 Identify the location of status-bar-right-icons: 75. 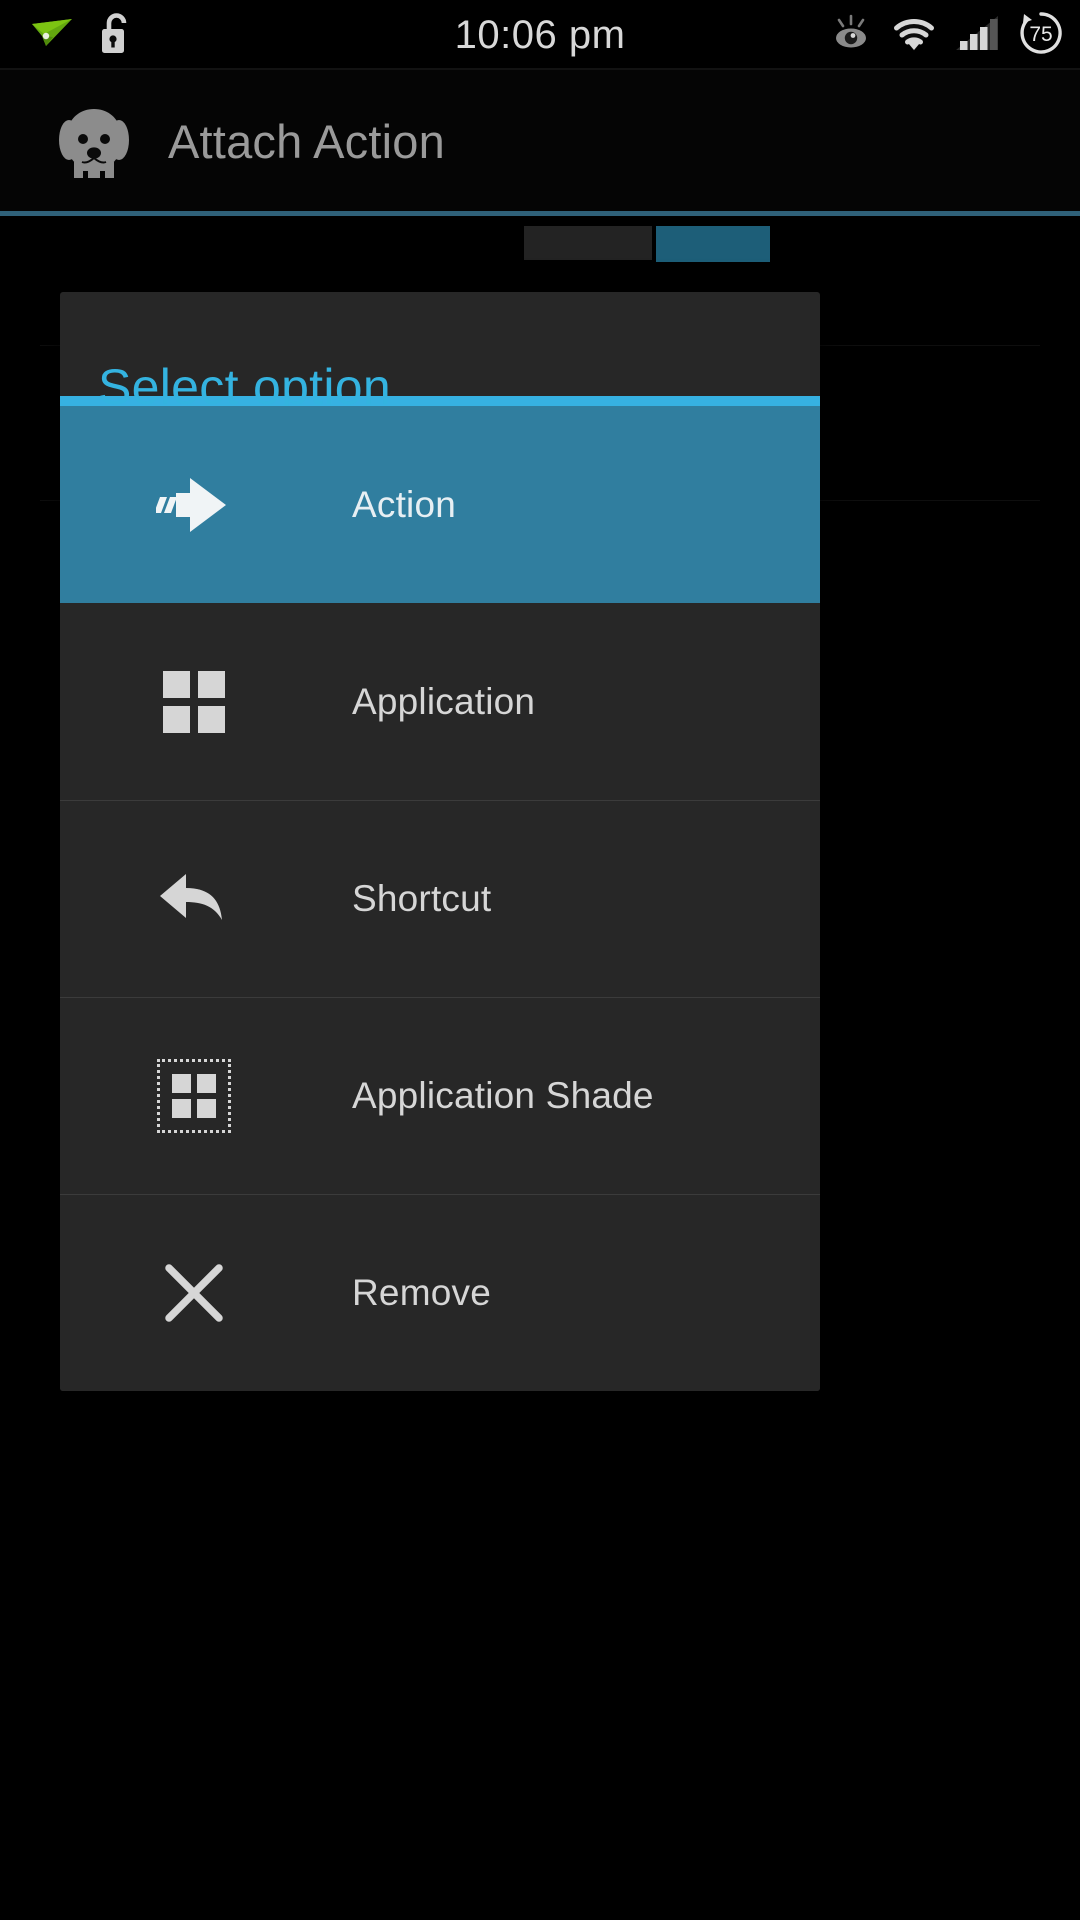
(946, 35).